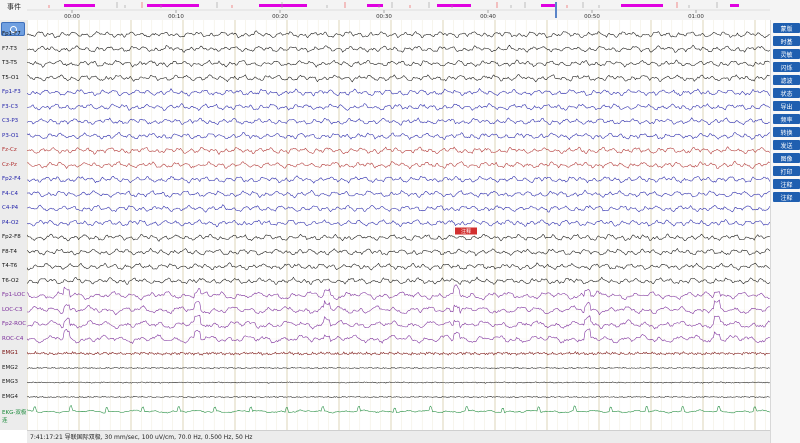  I want to click on channel-label: Fp1-F7, so click(11, 34).